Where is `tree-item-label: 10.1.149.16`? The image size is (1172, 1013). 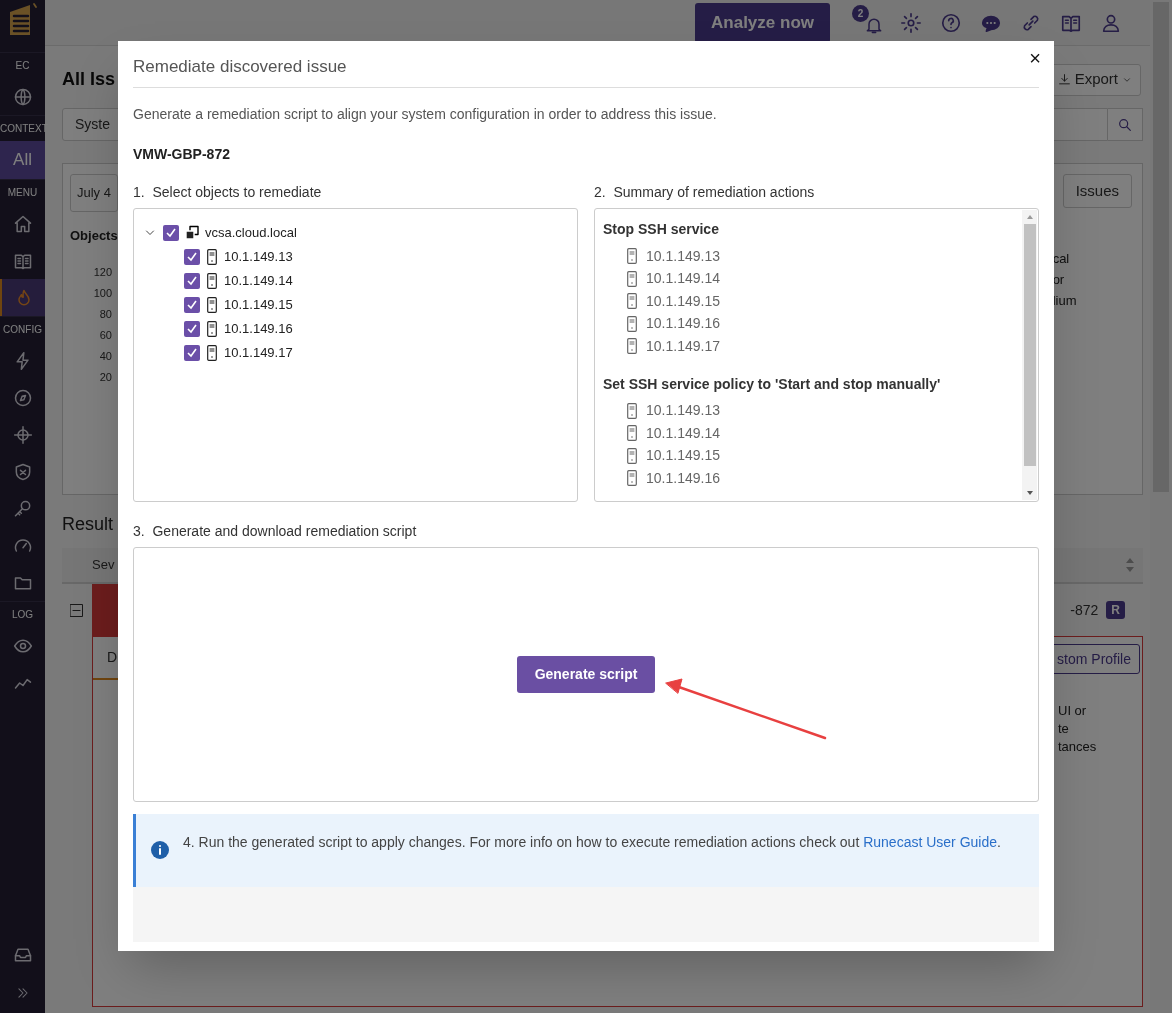
tree-item-label: 10.1.149.16 is located at coordinates (258, 329).